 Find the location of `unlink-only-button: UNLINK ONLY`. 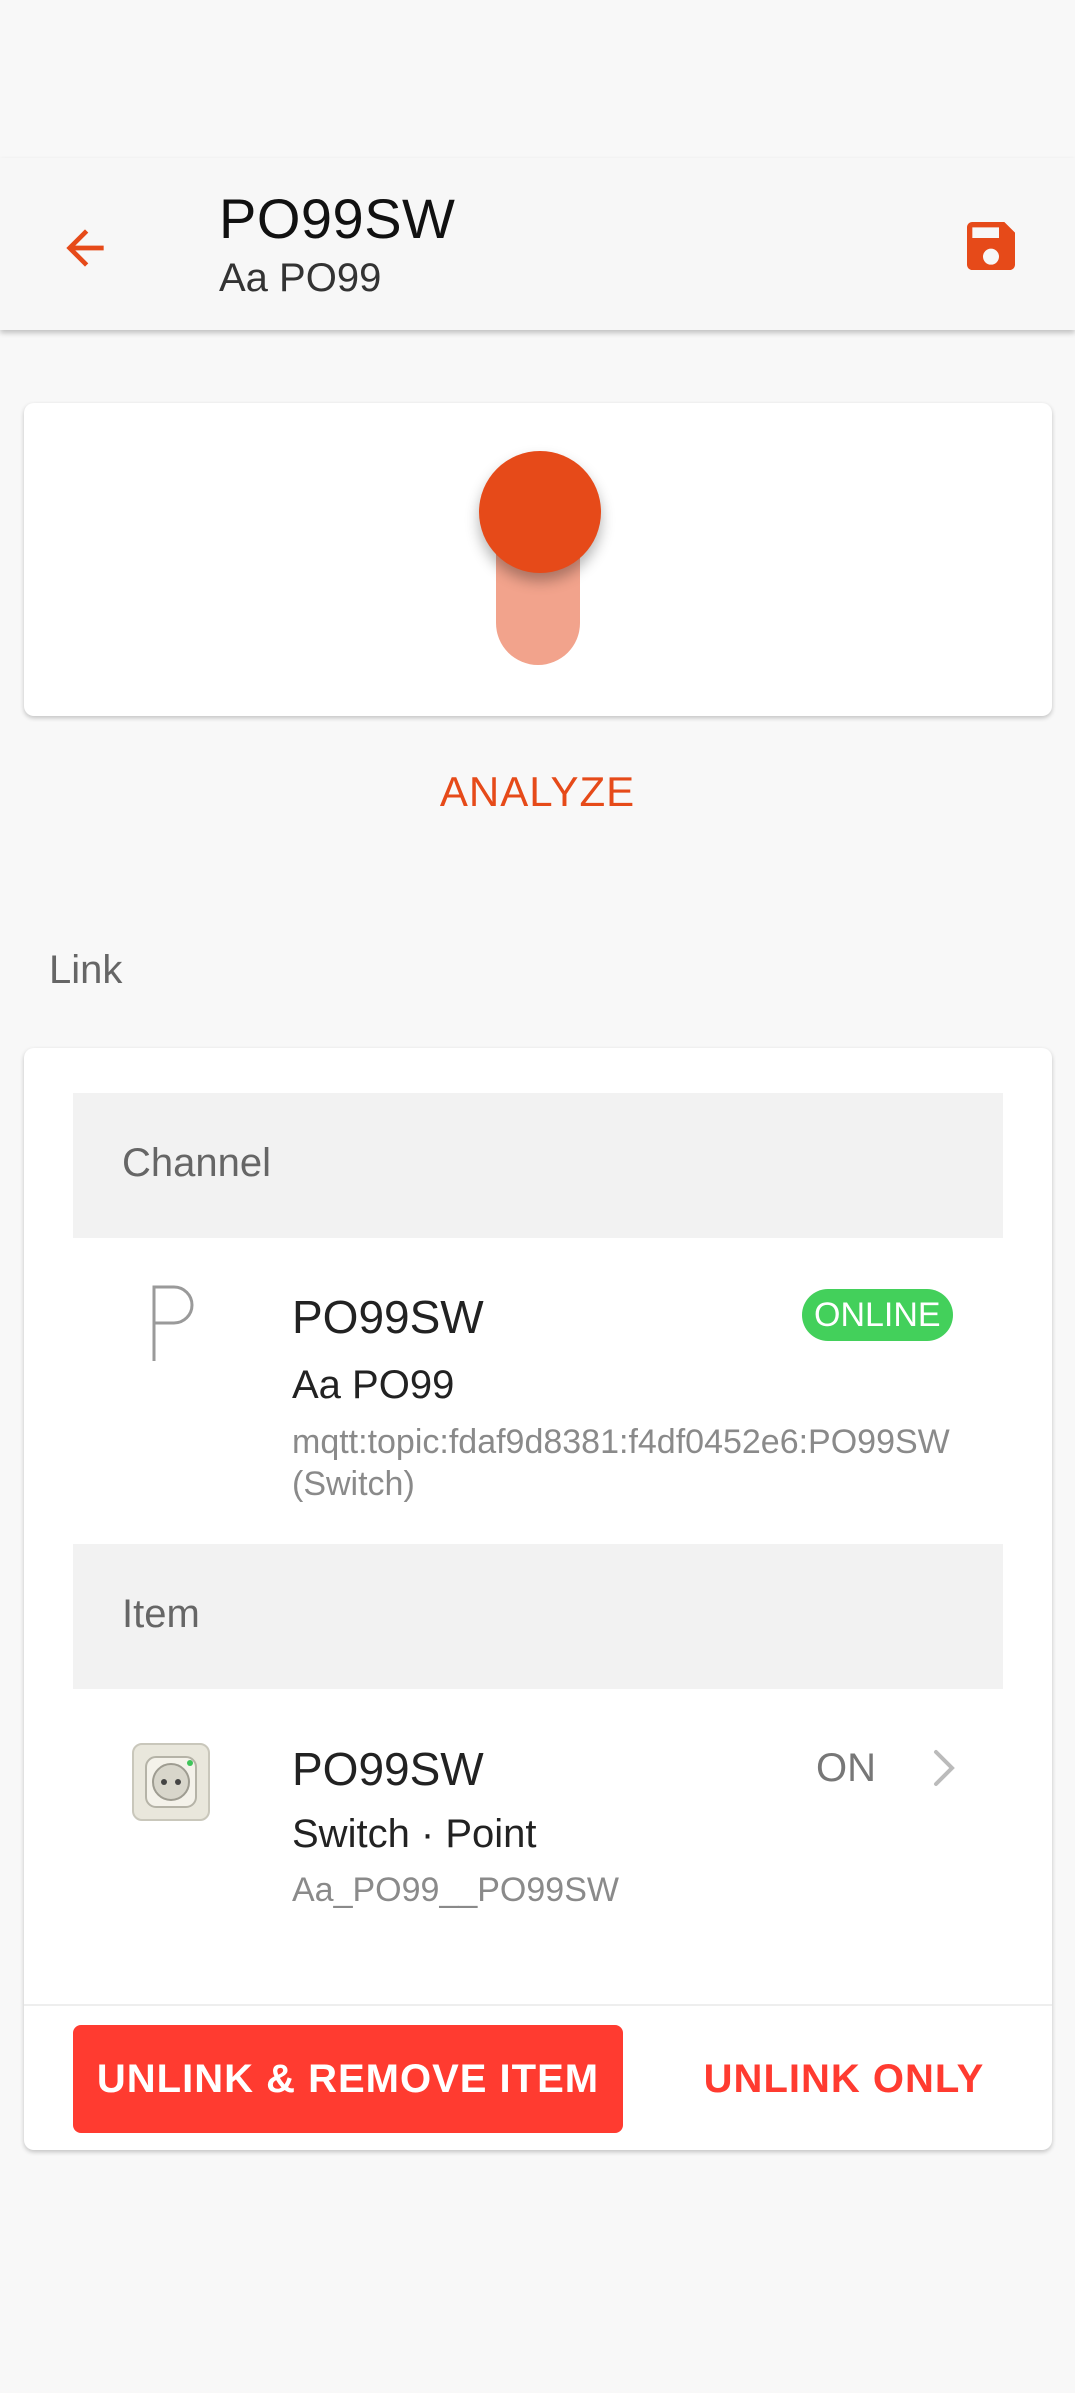

unlink-only-button: UNLINK ONLY is located at coordinates (844, 2079).